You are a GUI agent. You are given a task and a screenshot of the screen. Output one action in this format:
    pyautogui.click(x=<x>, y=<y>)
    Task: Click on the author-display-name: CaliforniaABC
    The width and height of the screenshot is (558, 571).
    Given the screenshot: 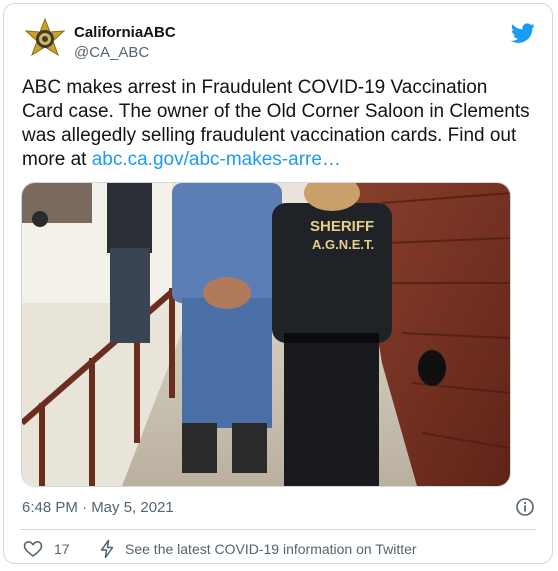 What is the action you would take?
    pyautogui.click(x=125, y=32)
    